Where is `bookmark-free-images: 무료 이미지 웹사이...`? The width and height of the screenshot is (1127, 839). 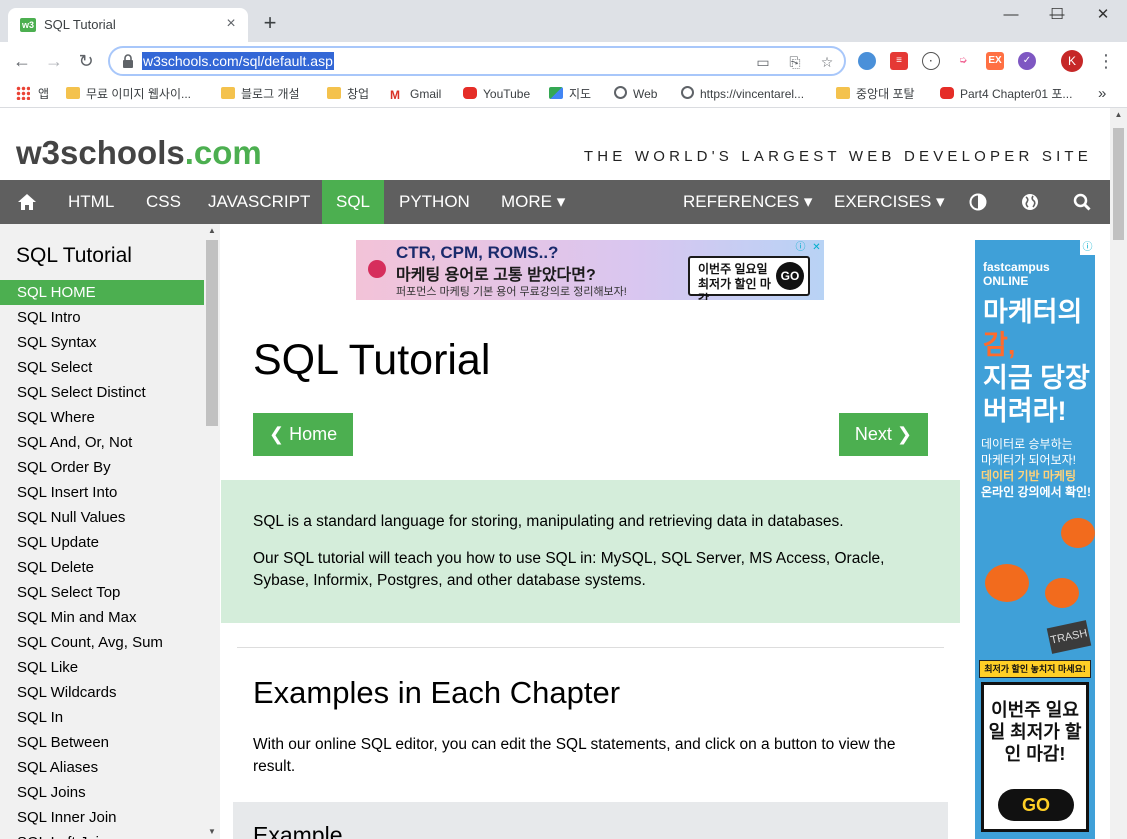
bookmark-free-images: 무료 이미지 웹사이... is located at coordinates (128, 94).